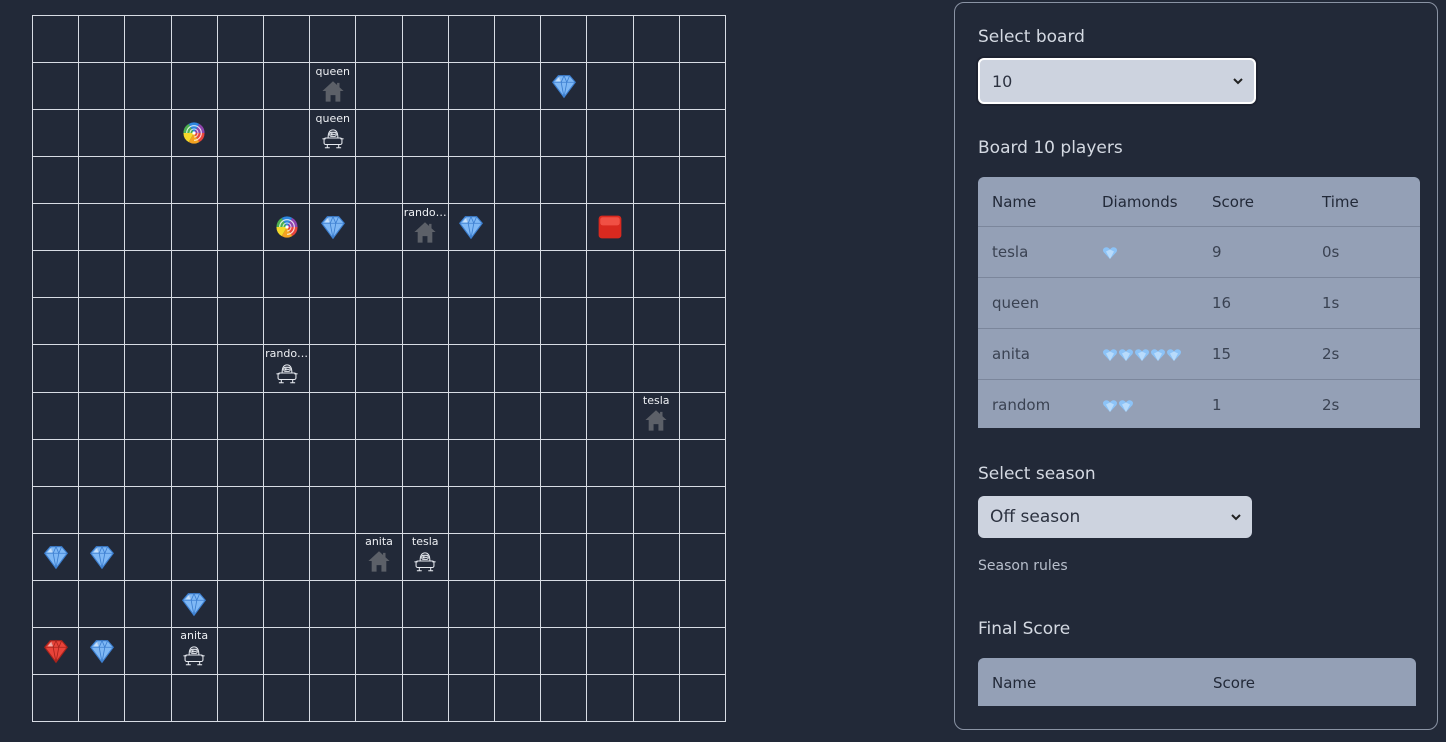 The width and height of the screenshot is (1446, 742). Describe the element at coordinates (1117, 81) in the screenshot. I see `board-select: 10` at that location.